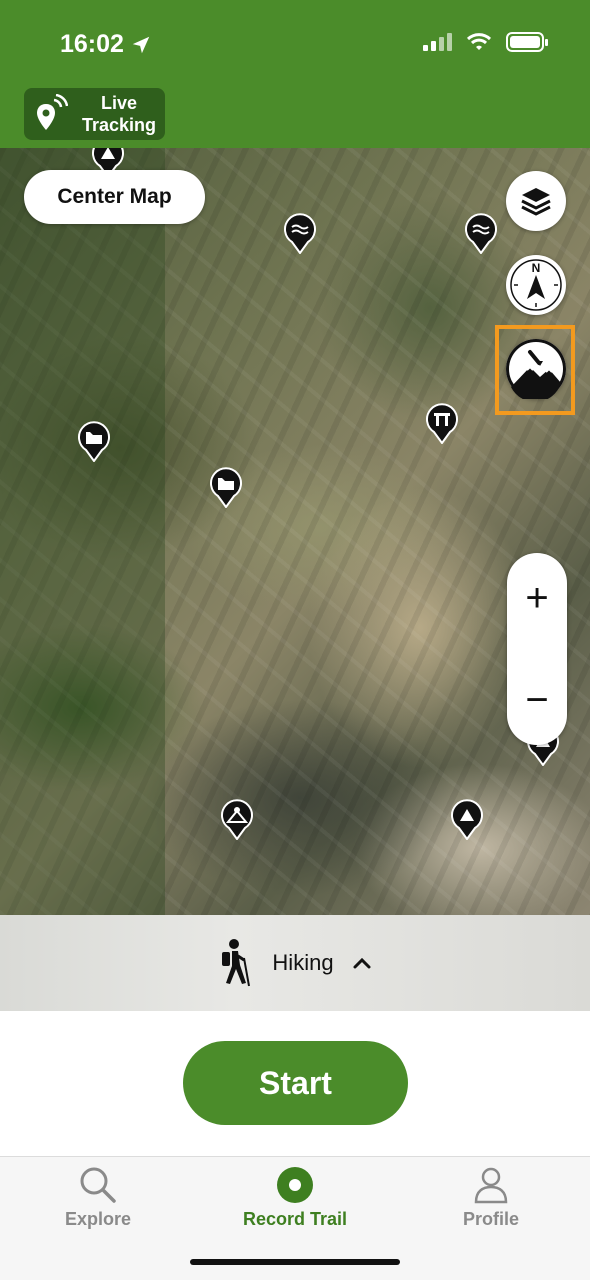  I want to click on terrain-button-highlight, so click(535, 370).